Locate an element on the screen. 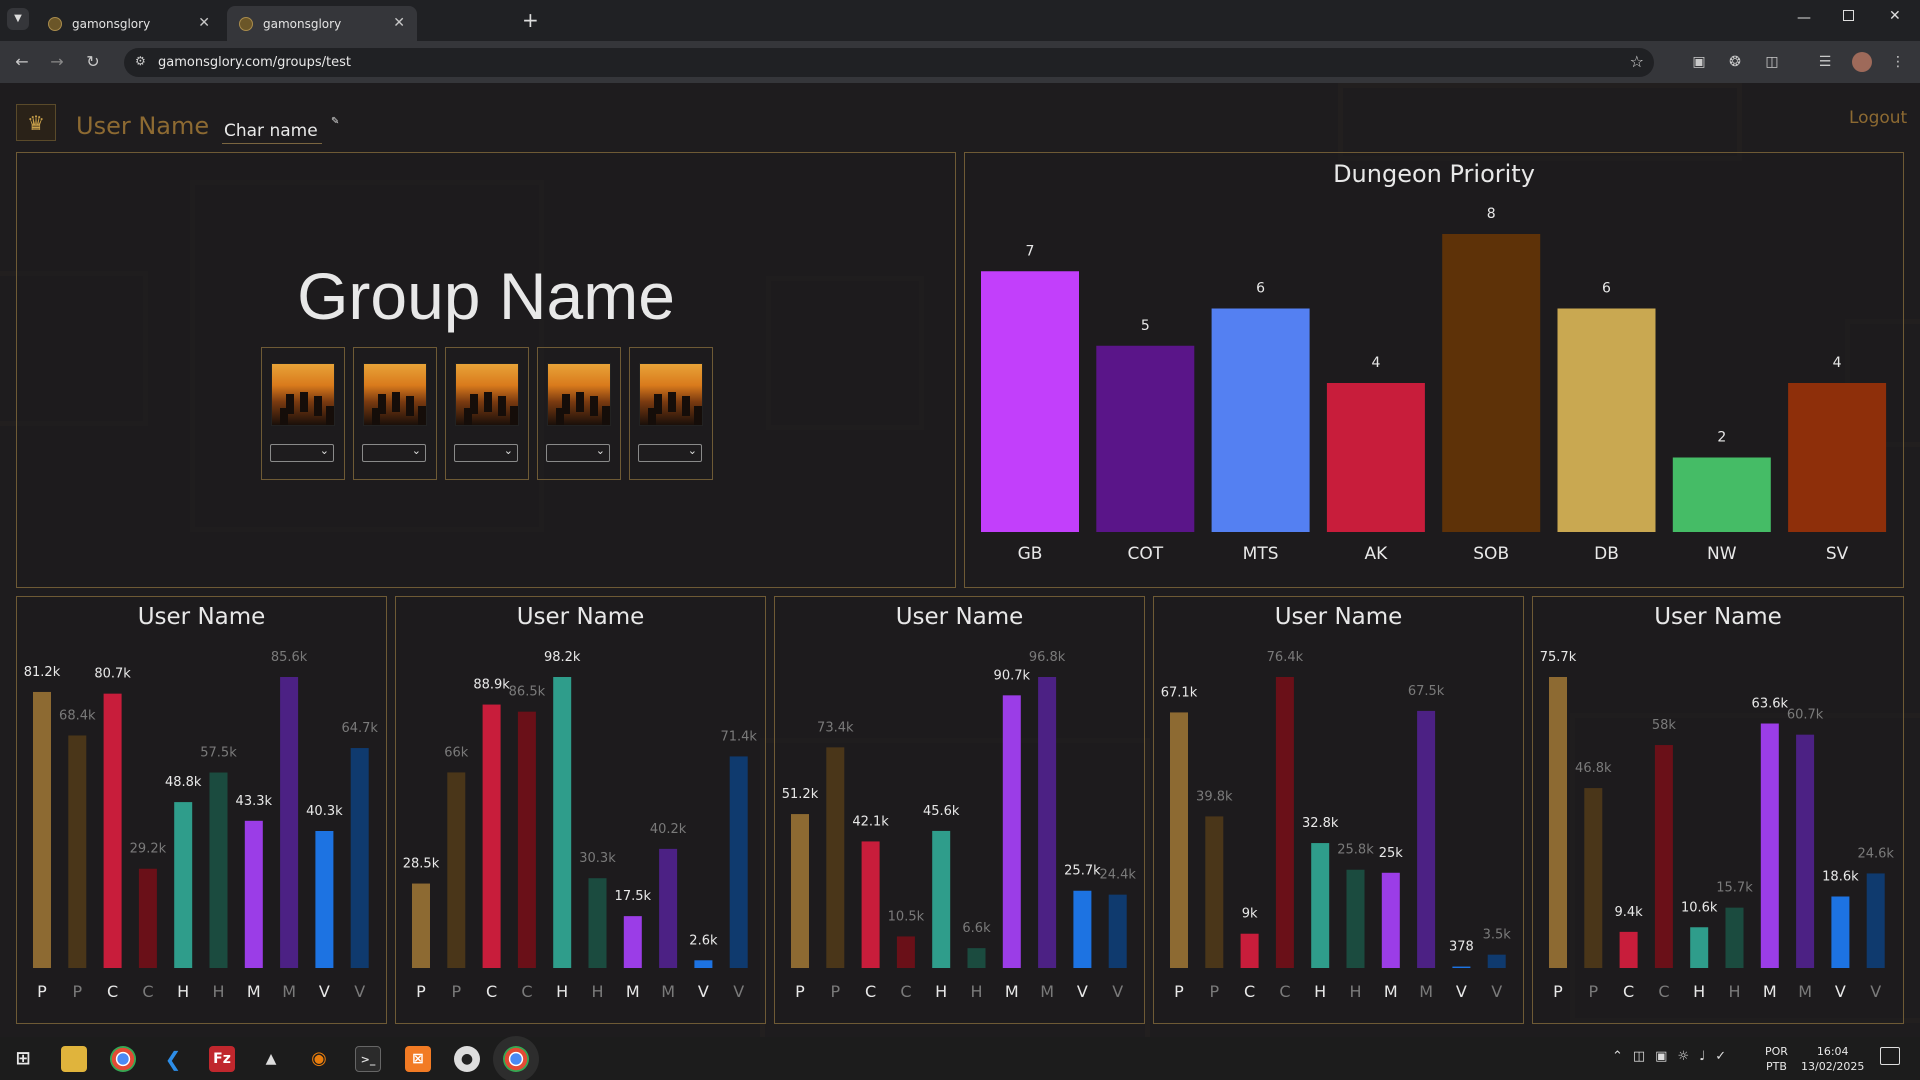 This screenshot has width=1920, height=1080. clock: 16:04 13/02/2025 is located at coordinates (1832, 1059).